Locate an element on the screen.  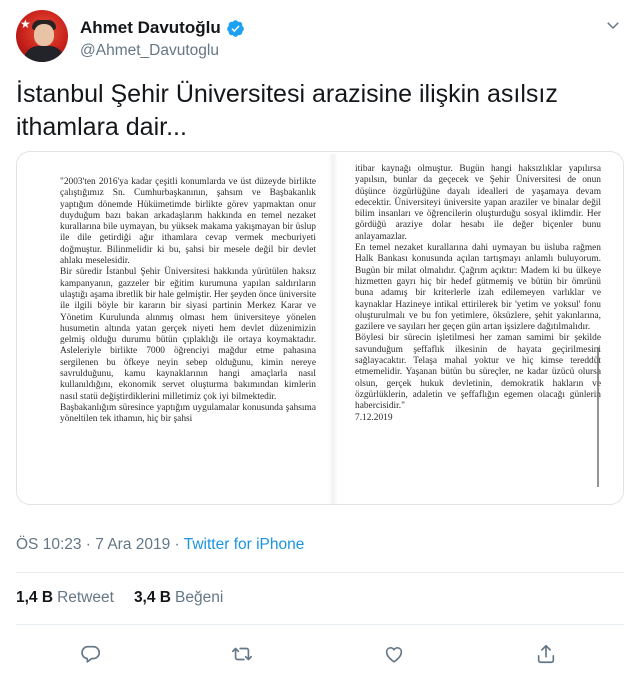
like-label: Beğeni is located at coordinates (199, 597).